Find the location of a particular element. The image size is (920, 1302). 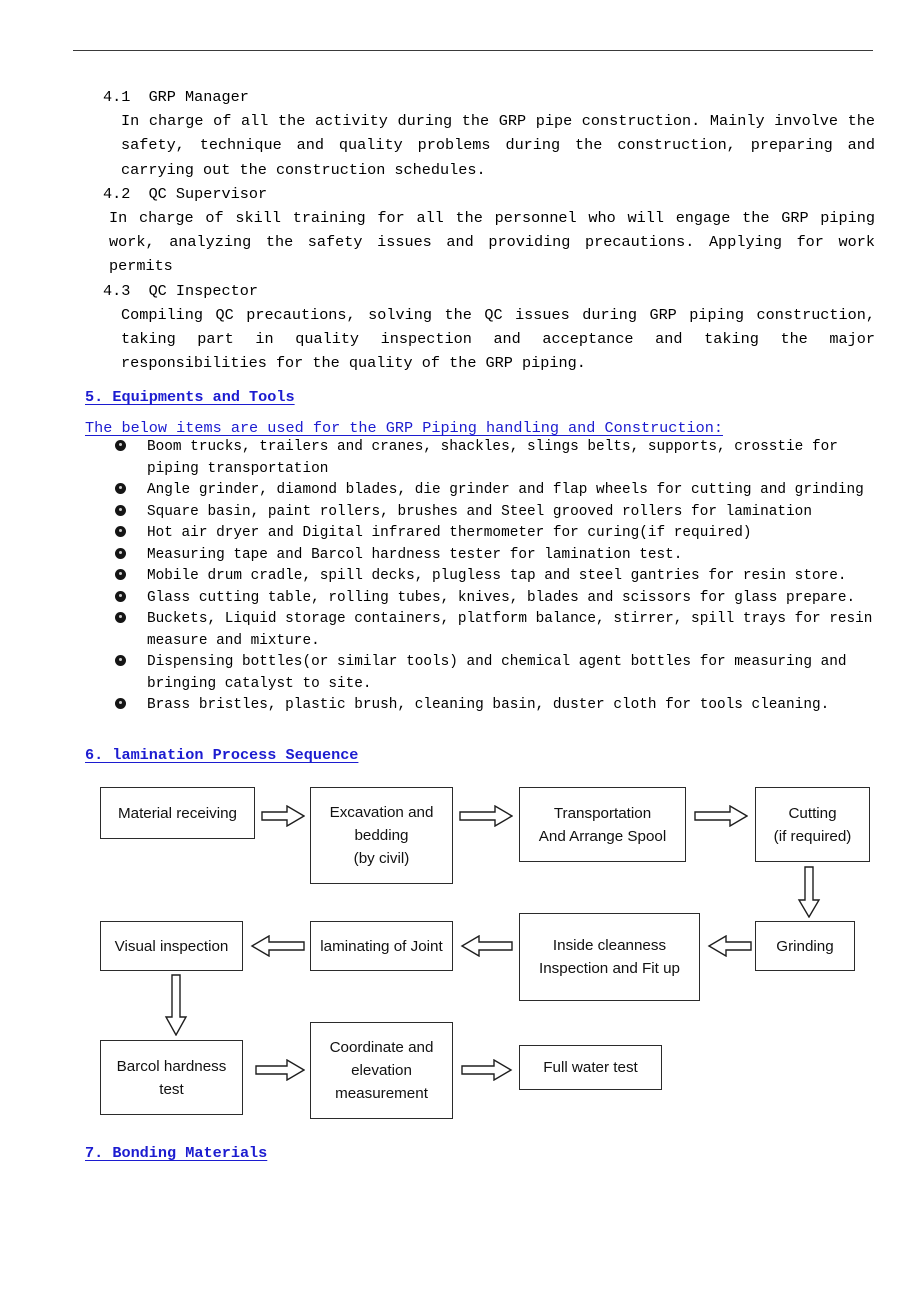

flow-arrow-right-barcol-to-coordinate is located at coordinates (280, 1070).